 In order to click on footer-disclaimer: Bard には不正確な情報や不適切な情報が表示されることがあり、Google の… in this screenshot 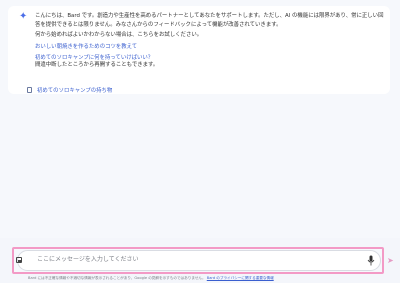, I will do `click(203, 278)`.